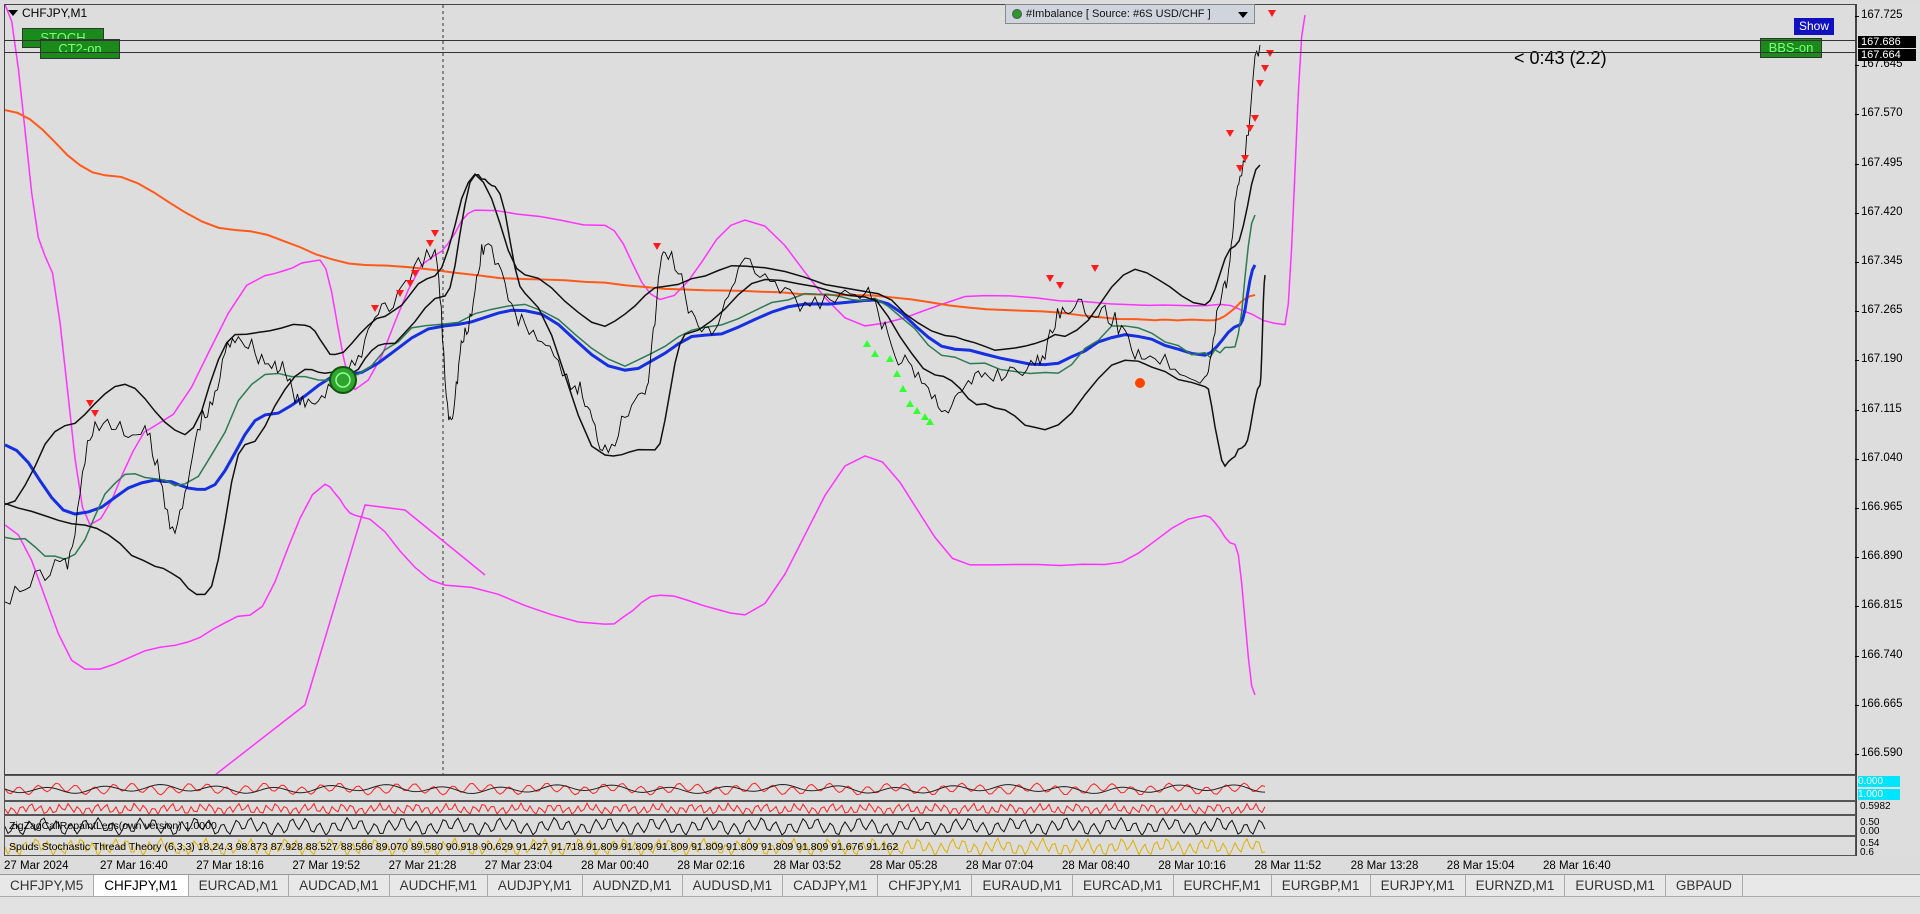  Describe the element at coordinates (1118, 14) in the screenshot. I see `imbalance-label: #Imbalance [ Source: #6S USD/CHF ]` at that location.